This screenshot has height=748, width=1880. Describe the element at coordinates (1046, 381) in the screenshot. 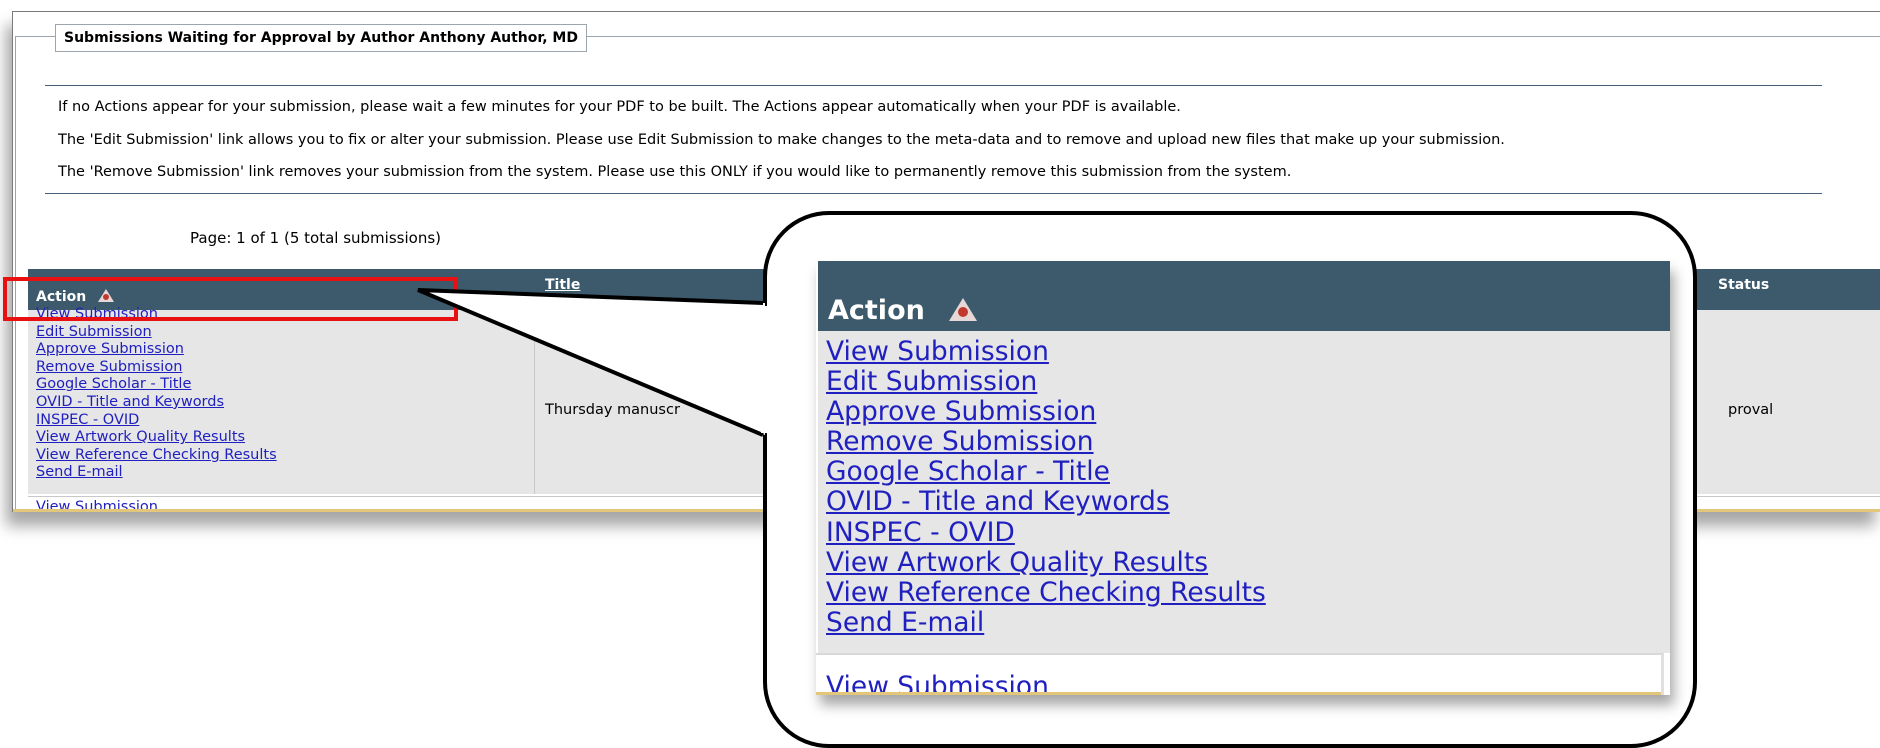

I see `edit-submission-link: Edit Submission` at that location.